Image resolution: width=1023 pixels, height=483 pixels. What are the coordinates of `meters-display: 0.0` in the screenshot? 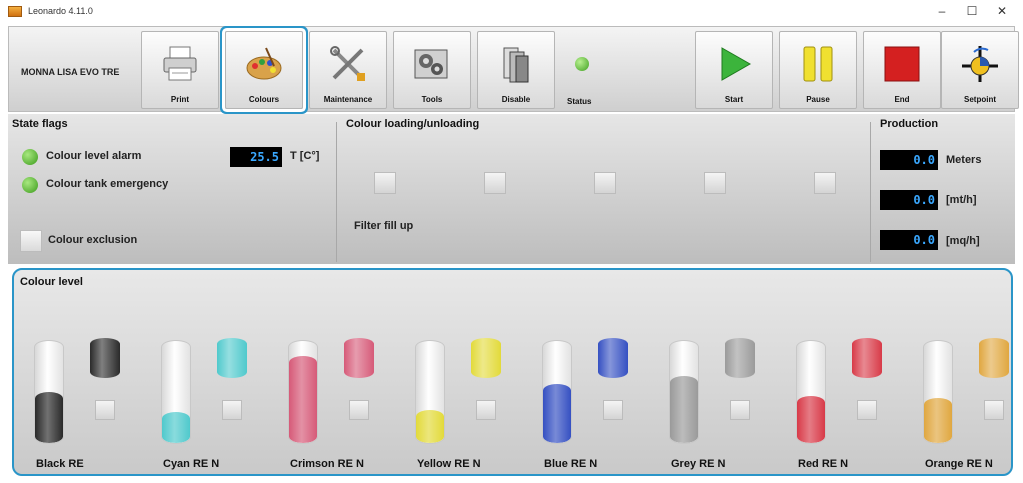 It's located at (909, 160).